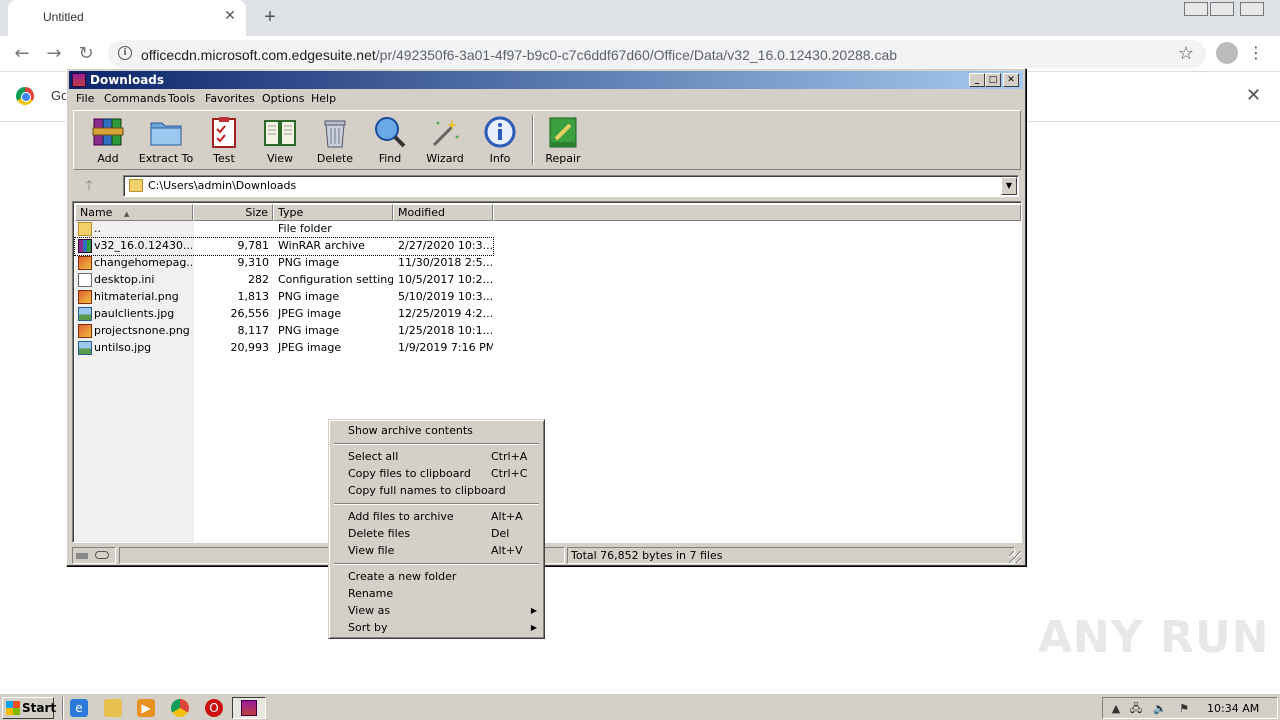 The height and width of the screenshot is (720, 1280). Describe the element at coordinates (977, 80) in the screenshot. I see `winrar-minimize-button: _` at that location.